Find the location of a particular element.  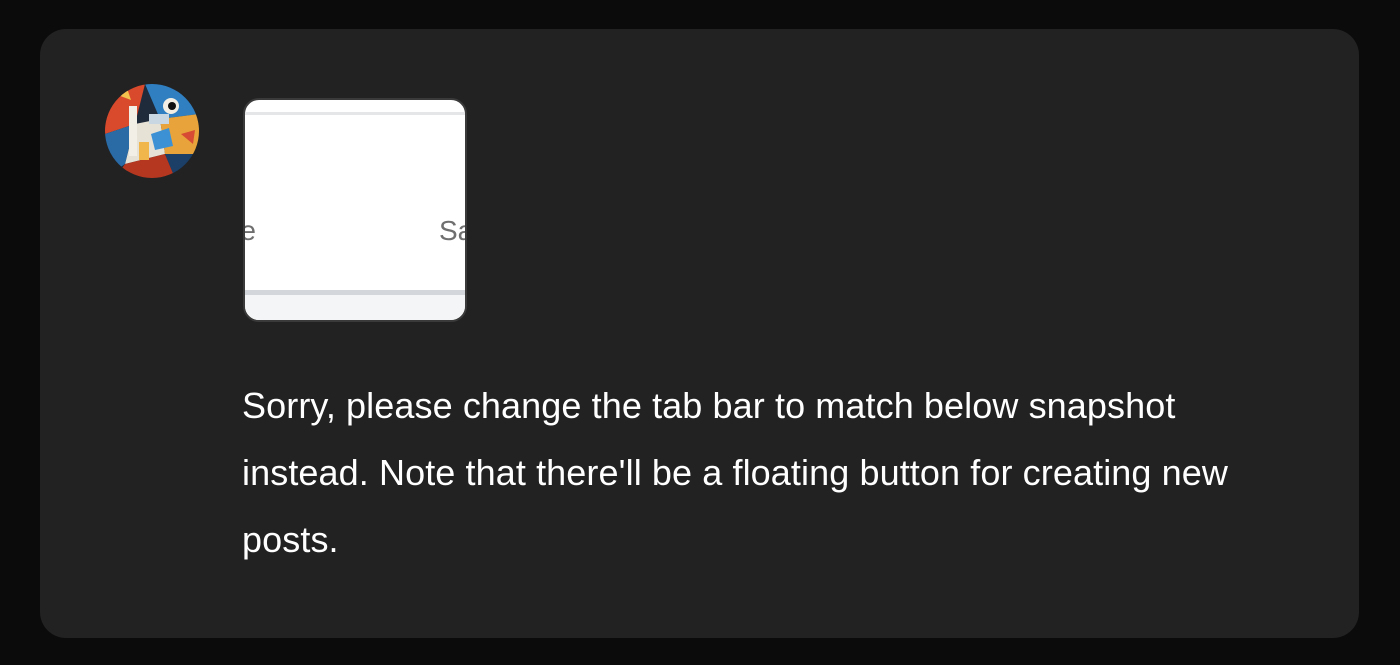

tab-bar-top-border is located at coordinates (355, 113).